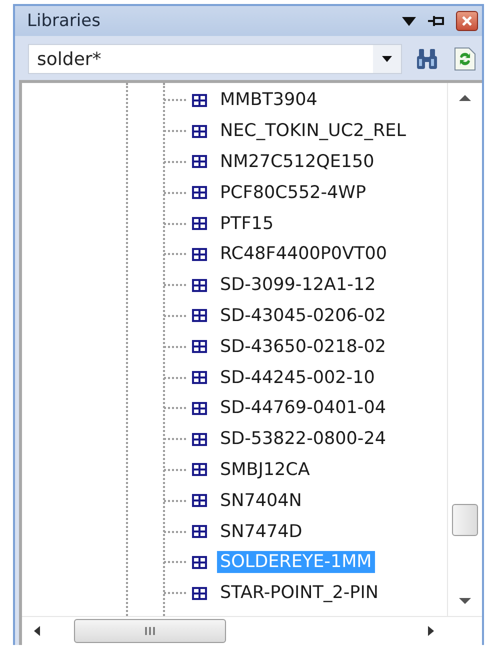 Image resolution: width=489 pixels, height=649 pixels. I want to click on search-field: solder*, so click(201, 59).